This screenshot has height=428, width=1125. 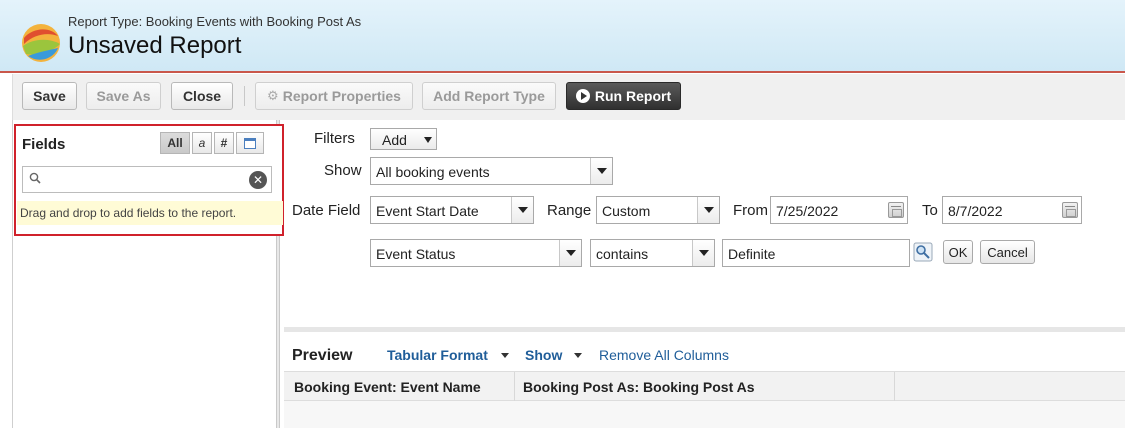 I want to click on field-search-input: ✕, so click(x=147, y=179).